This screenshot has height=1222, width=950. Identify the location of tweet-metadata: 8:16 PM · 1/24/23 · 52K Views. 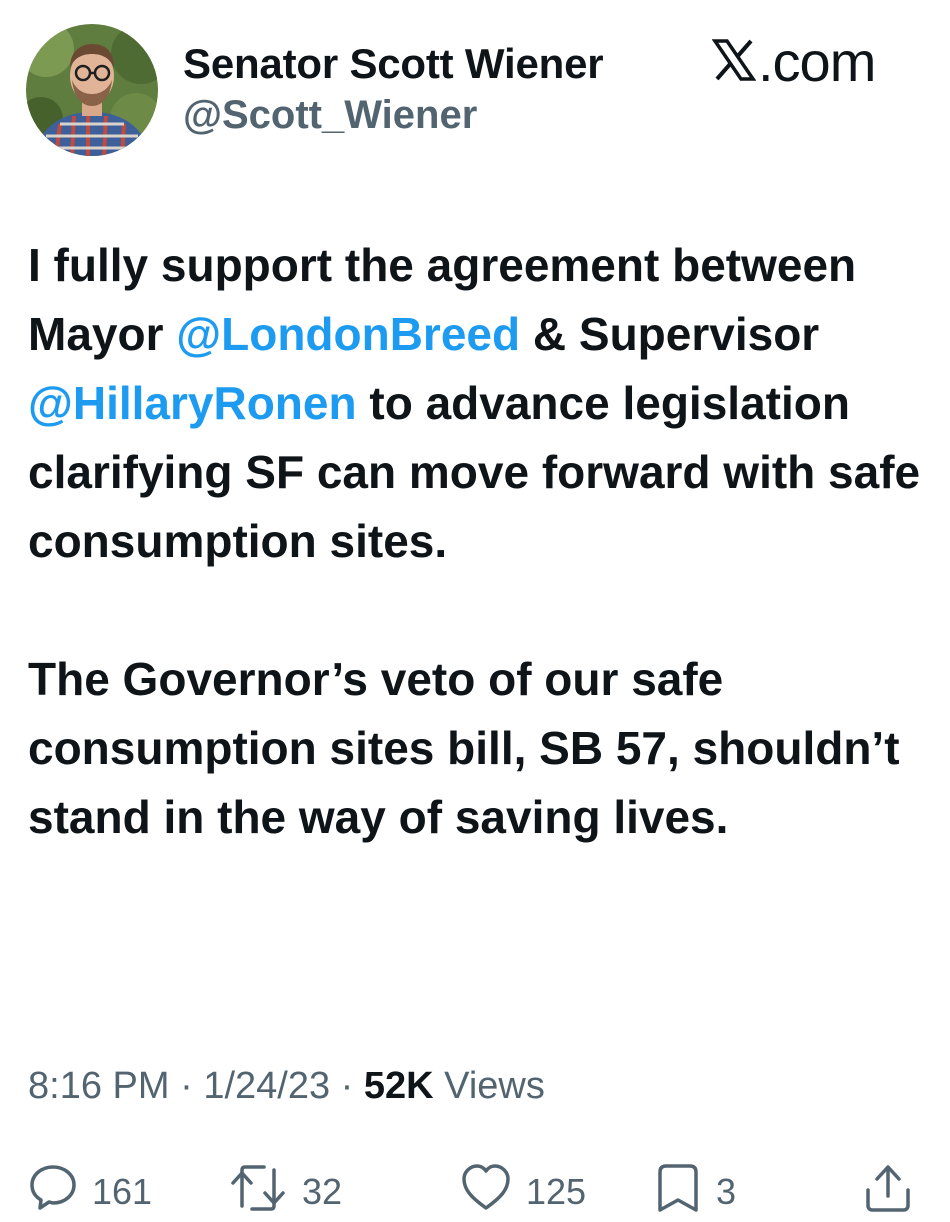
(286, 1086).